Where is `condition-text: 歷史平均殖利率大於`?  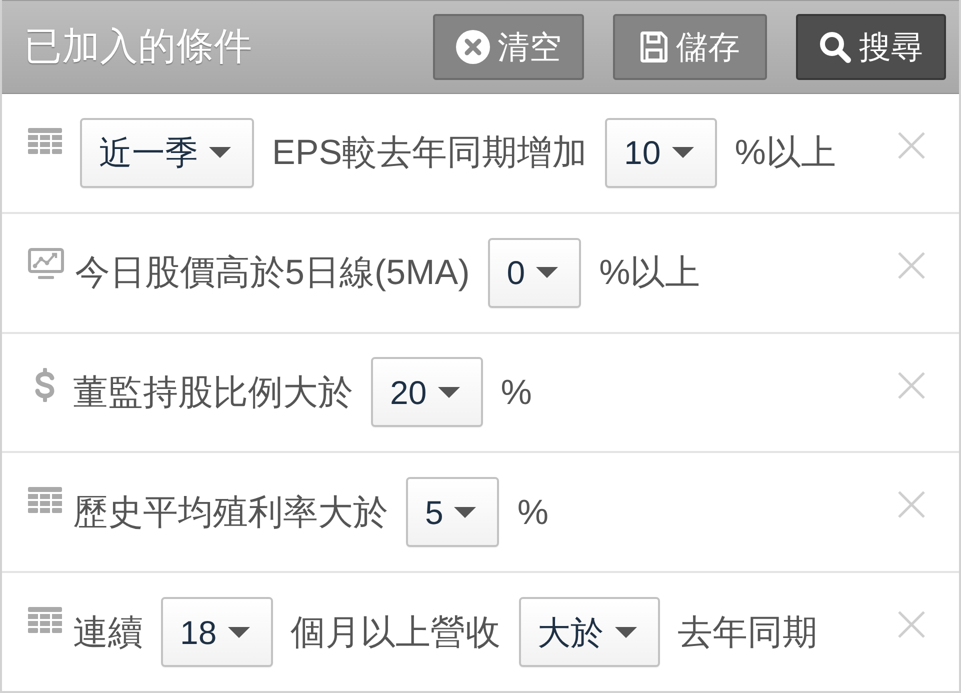
condition-text: 歷史平均殖利率大於 is located at coordinates (230, 512).